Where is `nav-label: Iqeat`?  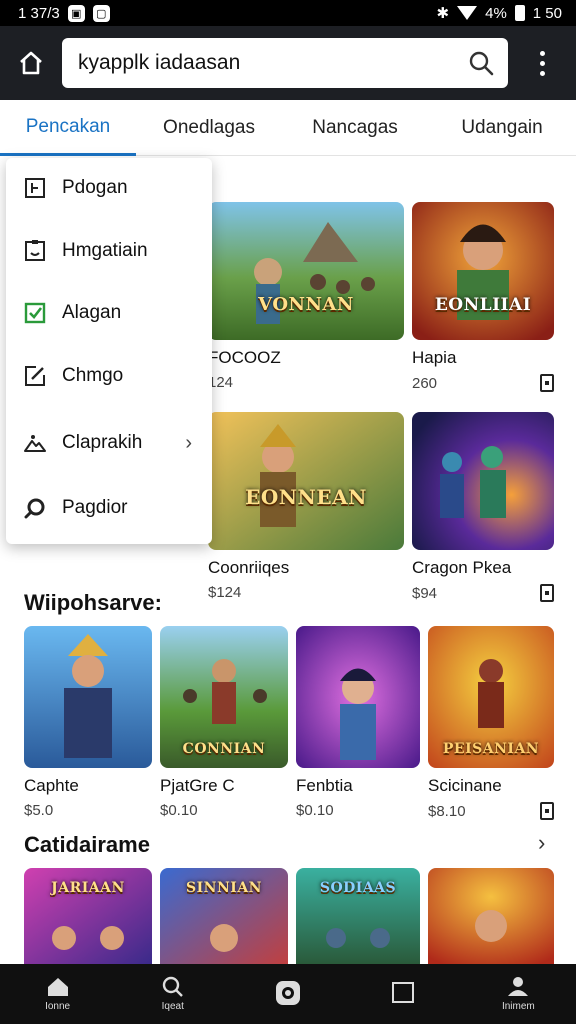 nav-label: Iqeat is located at coordinates (172, 1006).